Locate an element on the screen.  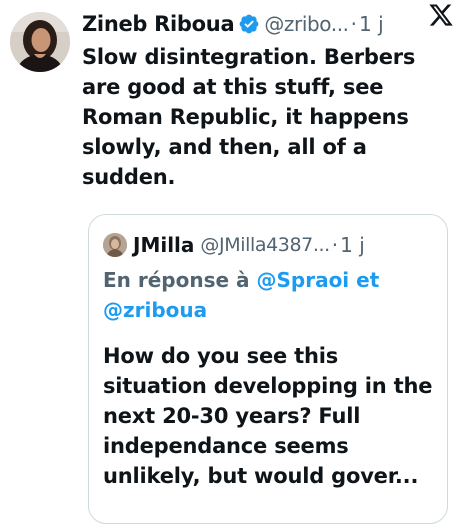
quoted-author-avatar is located at coordinates (115, 245).